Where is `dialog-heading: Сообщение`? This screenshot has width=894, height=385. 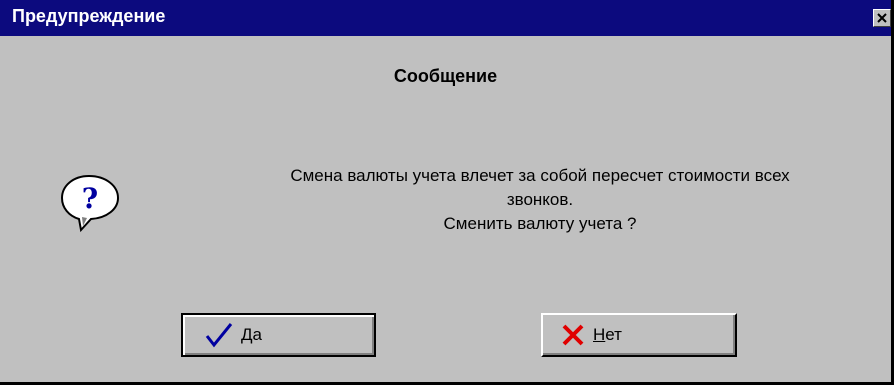
dialog-heading: Сообщение is located at coordinates (445, 76).